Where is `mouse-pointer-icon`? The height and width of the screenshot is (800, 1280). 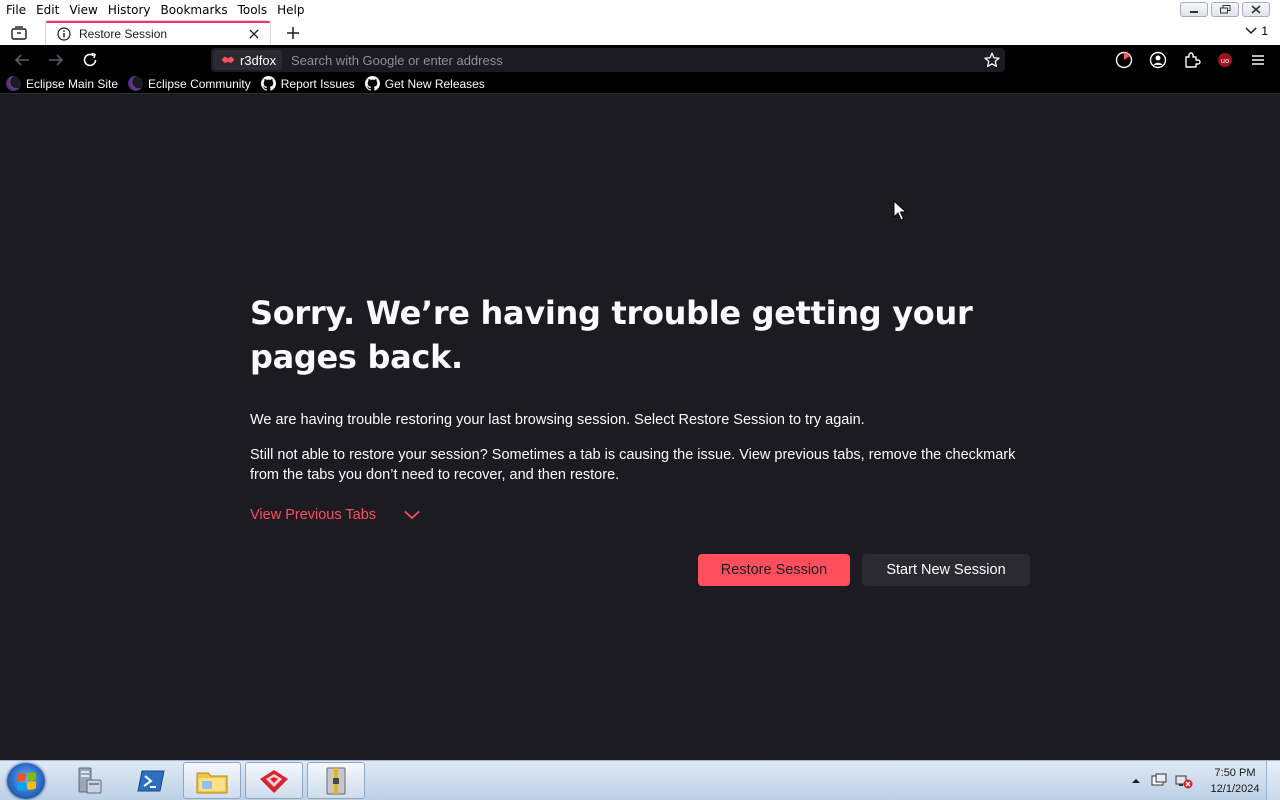 mouse-pointer-icon is located at coordinates (900, 210).